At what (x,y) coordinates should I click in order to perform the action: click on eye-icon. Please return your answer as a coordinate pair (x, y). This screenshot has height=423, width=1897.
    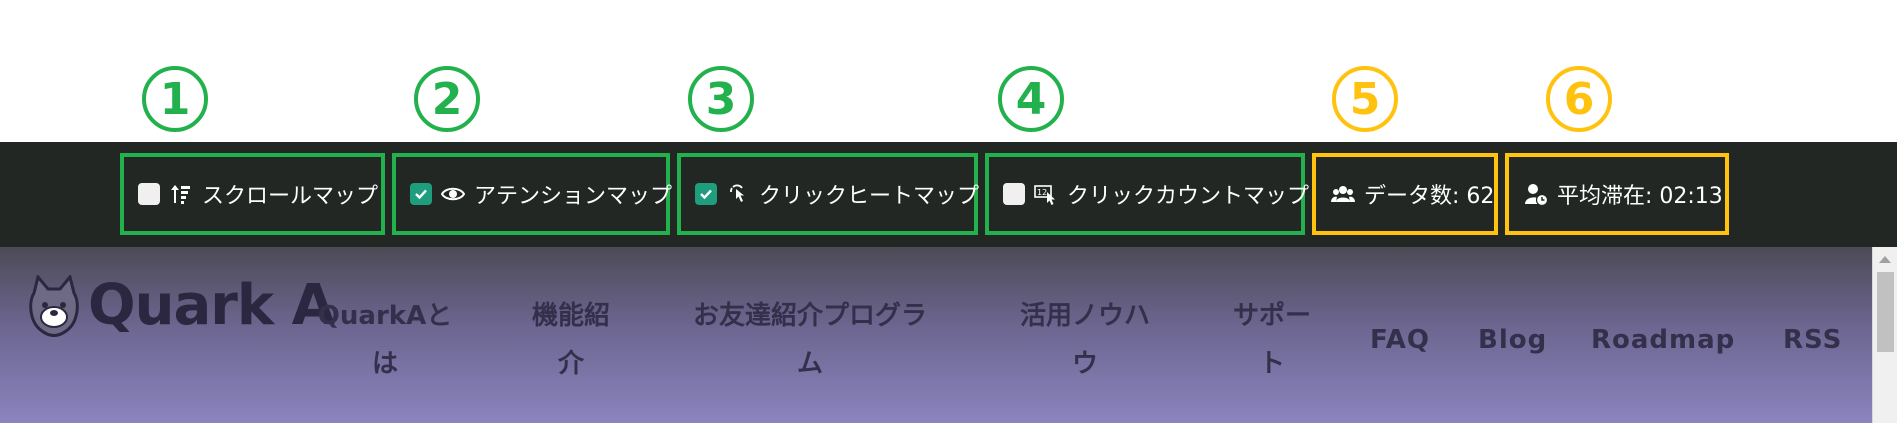
    Looking at the image, I should click on (453, 194).